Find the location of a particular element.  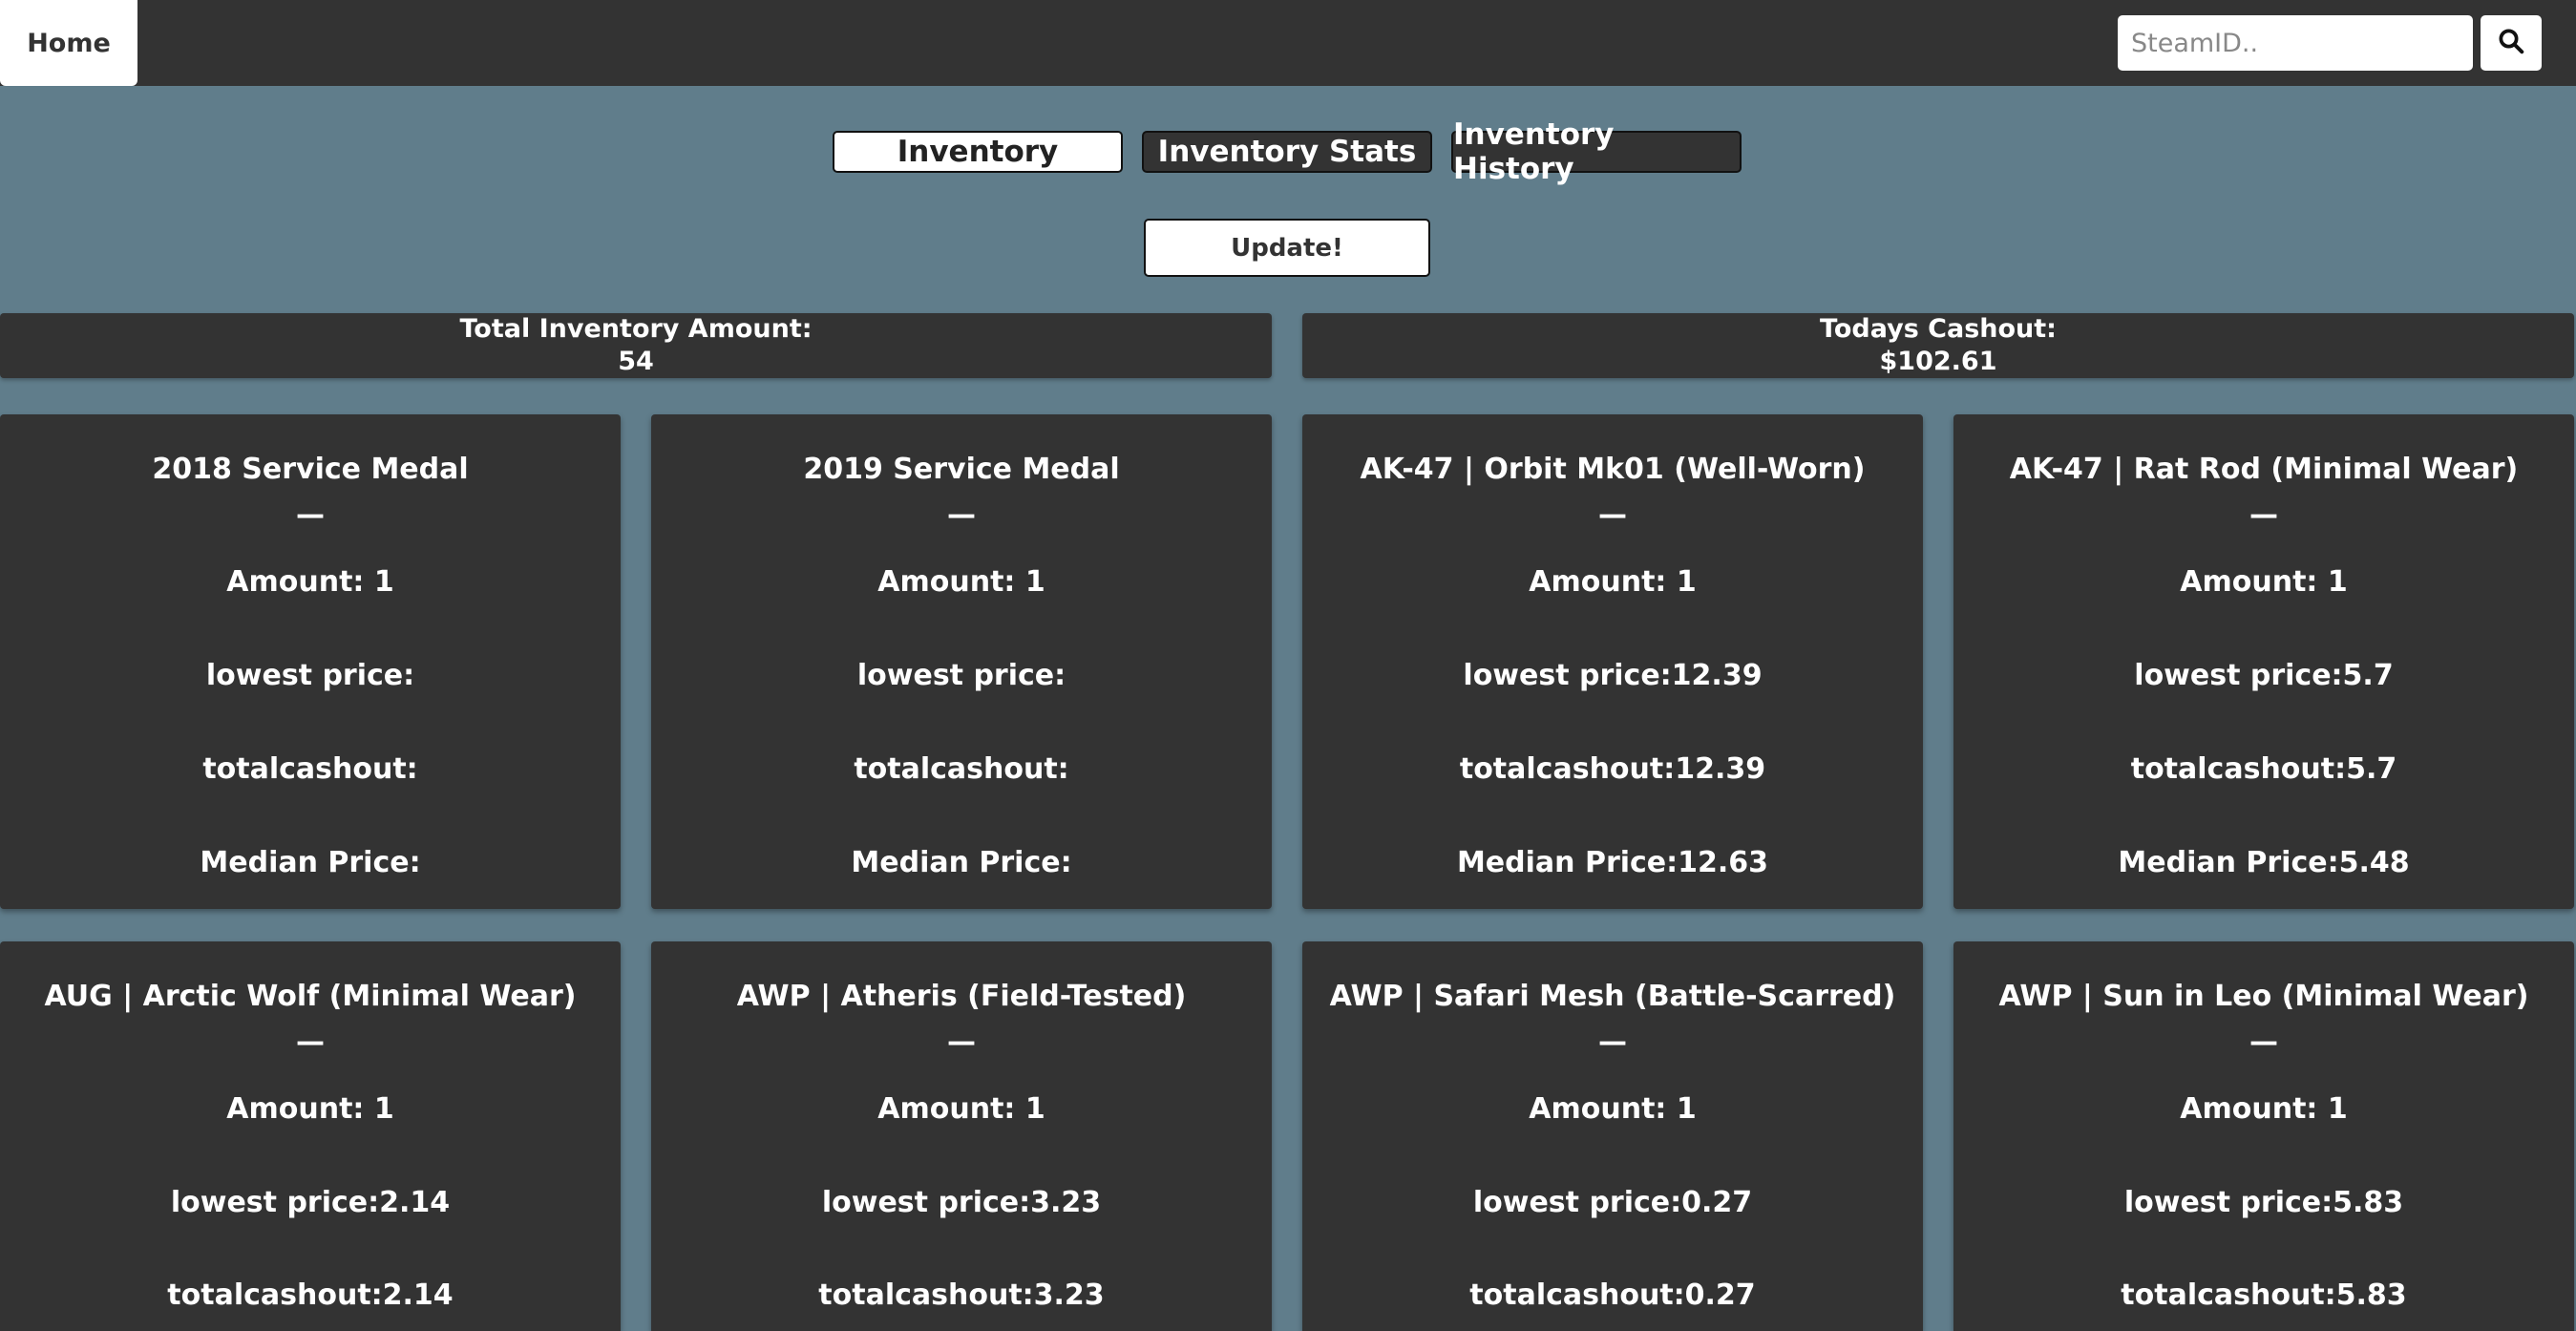

item-lowest-price: lowest price:5.7 is located at coordinates (2264, 675).